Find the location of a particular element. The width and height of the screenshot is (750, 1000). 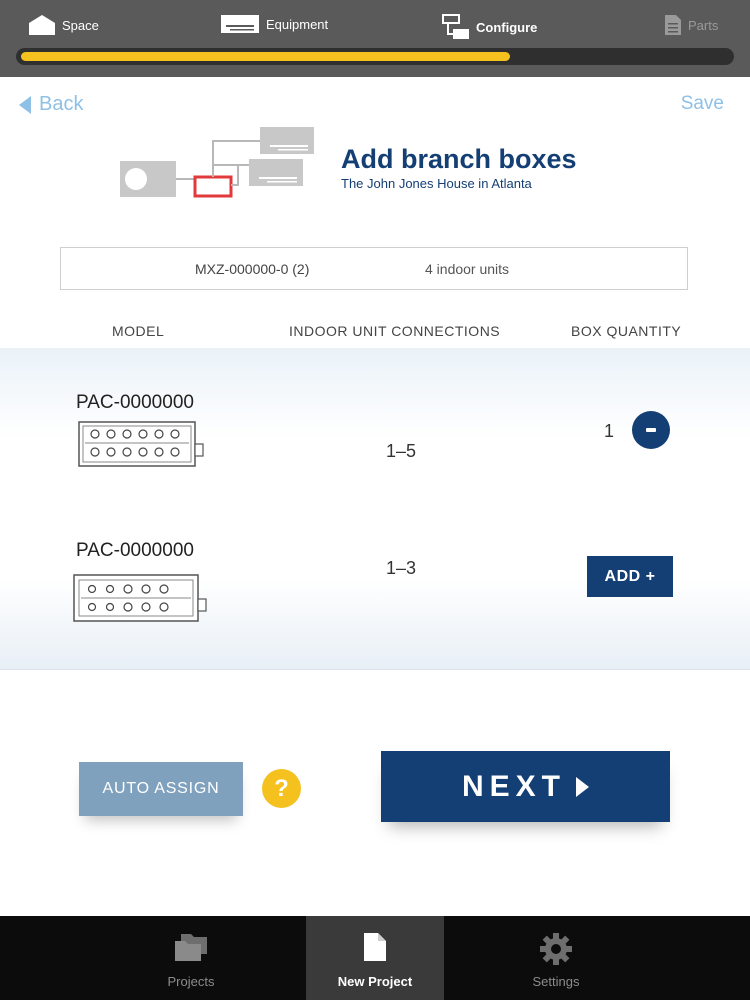

help-icon: ? is located at coordinates (281, 788).